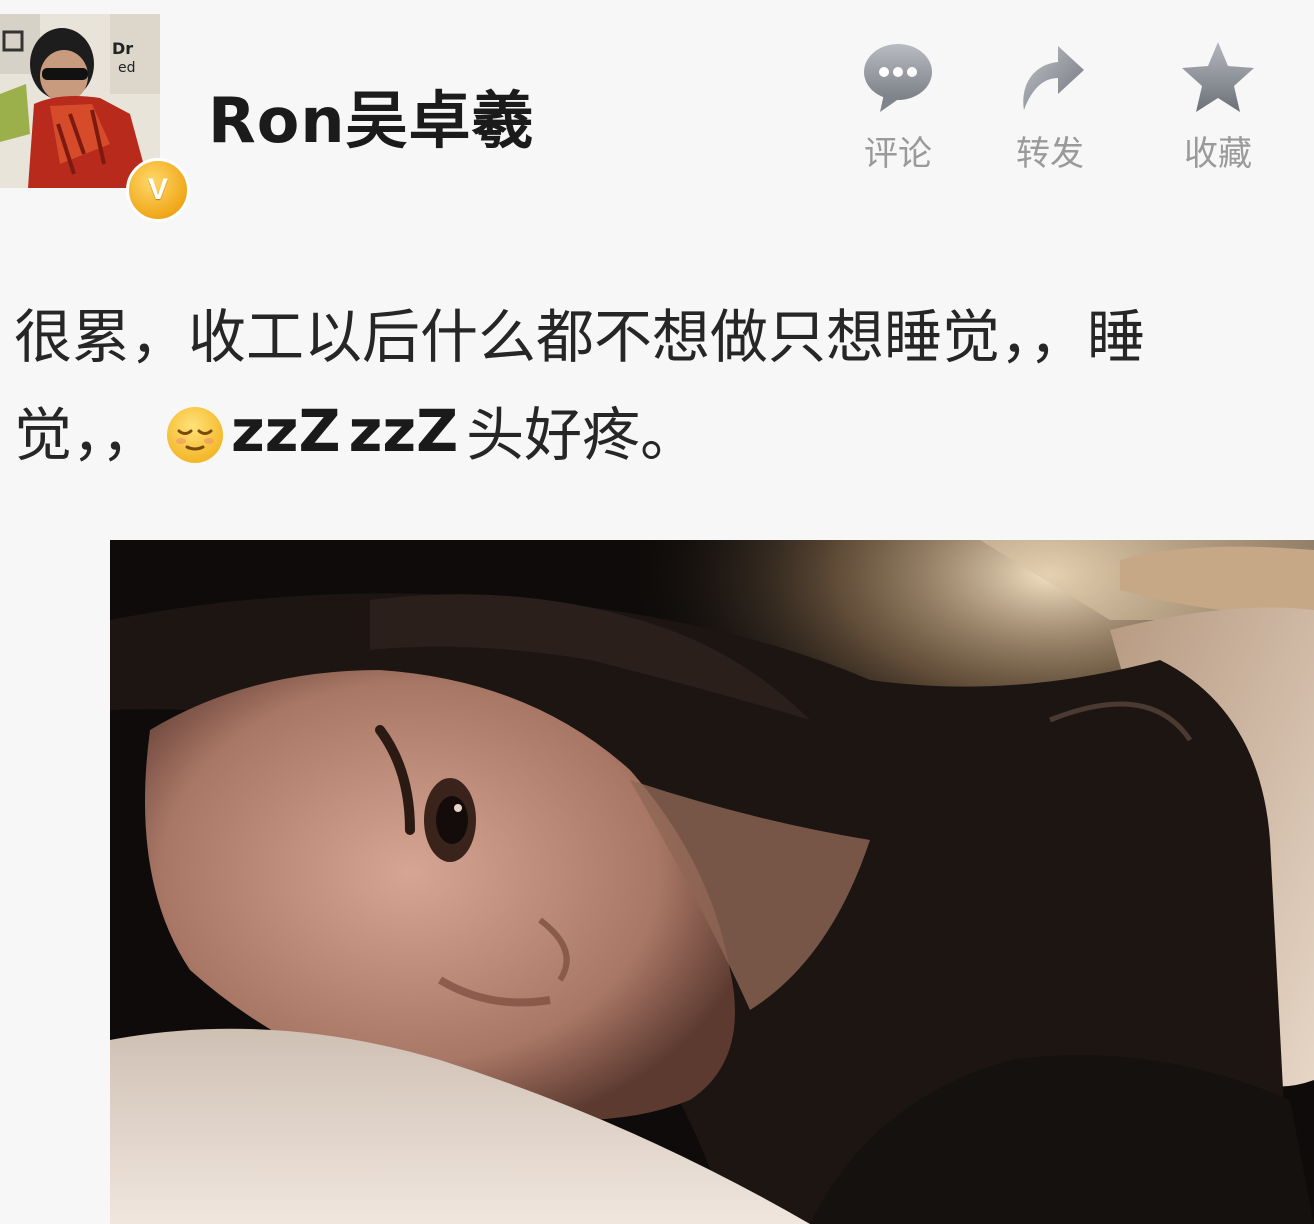  What do you see at coordinates (582, 435) in the screenshot?
I see `post-text-segment-end: 头好疼。` at bounding box center [582, 435].